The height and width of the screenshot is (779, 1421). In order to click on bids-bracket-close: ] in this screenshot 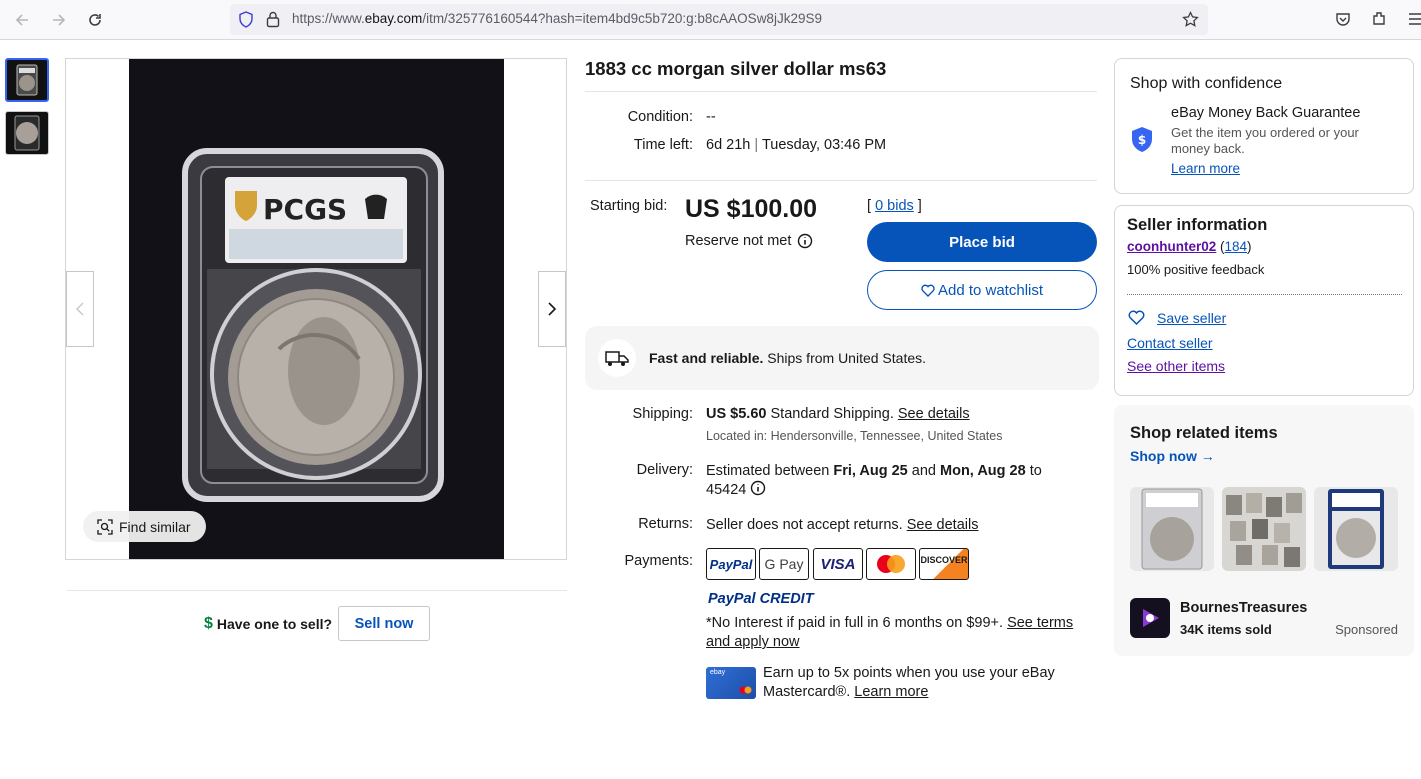, I will do `click(919, 206)`.